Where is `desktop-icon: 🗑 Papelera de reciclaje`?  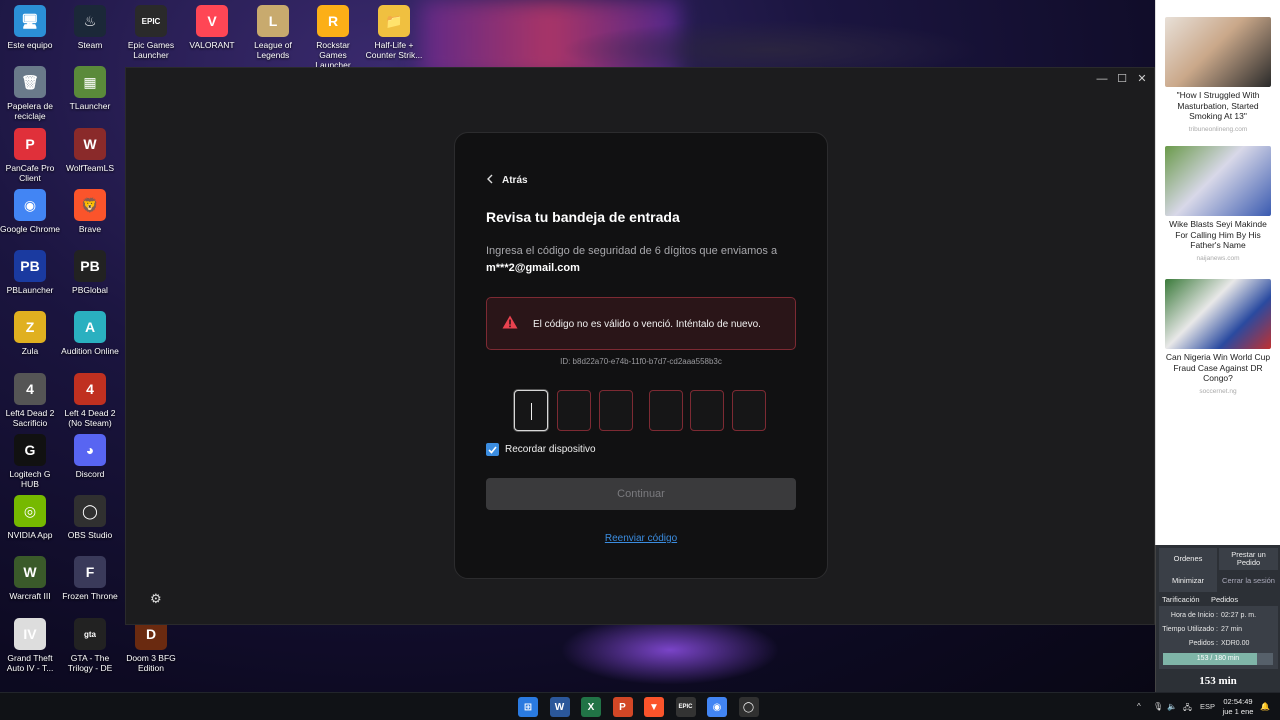 desktop-icon: 🗑 Papelera de reciclaje is located at coordinates (30, 93).